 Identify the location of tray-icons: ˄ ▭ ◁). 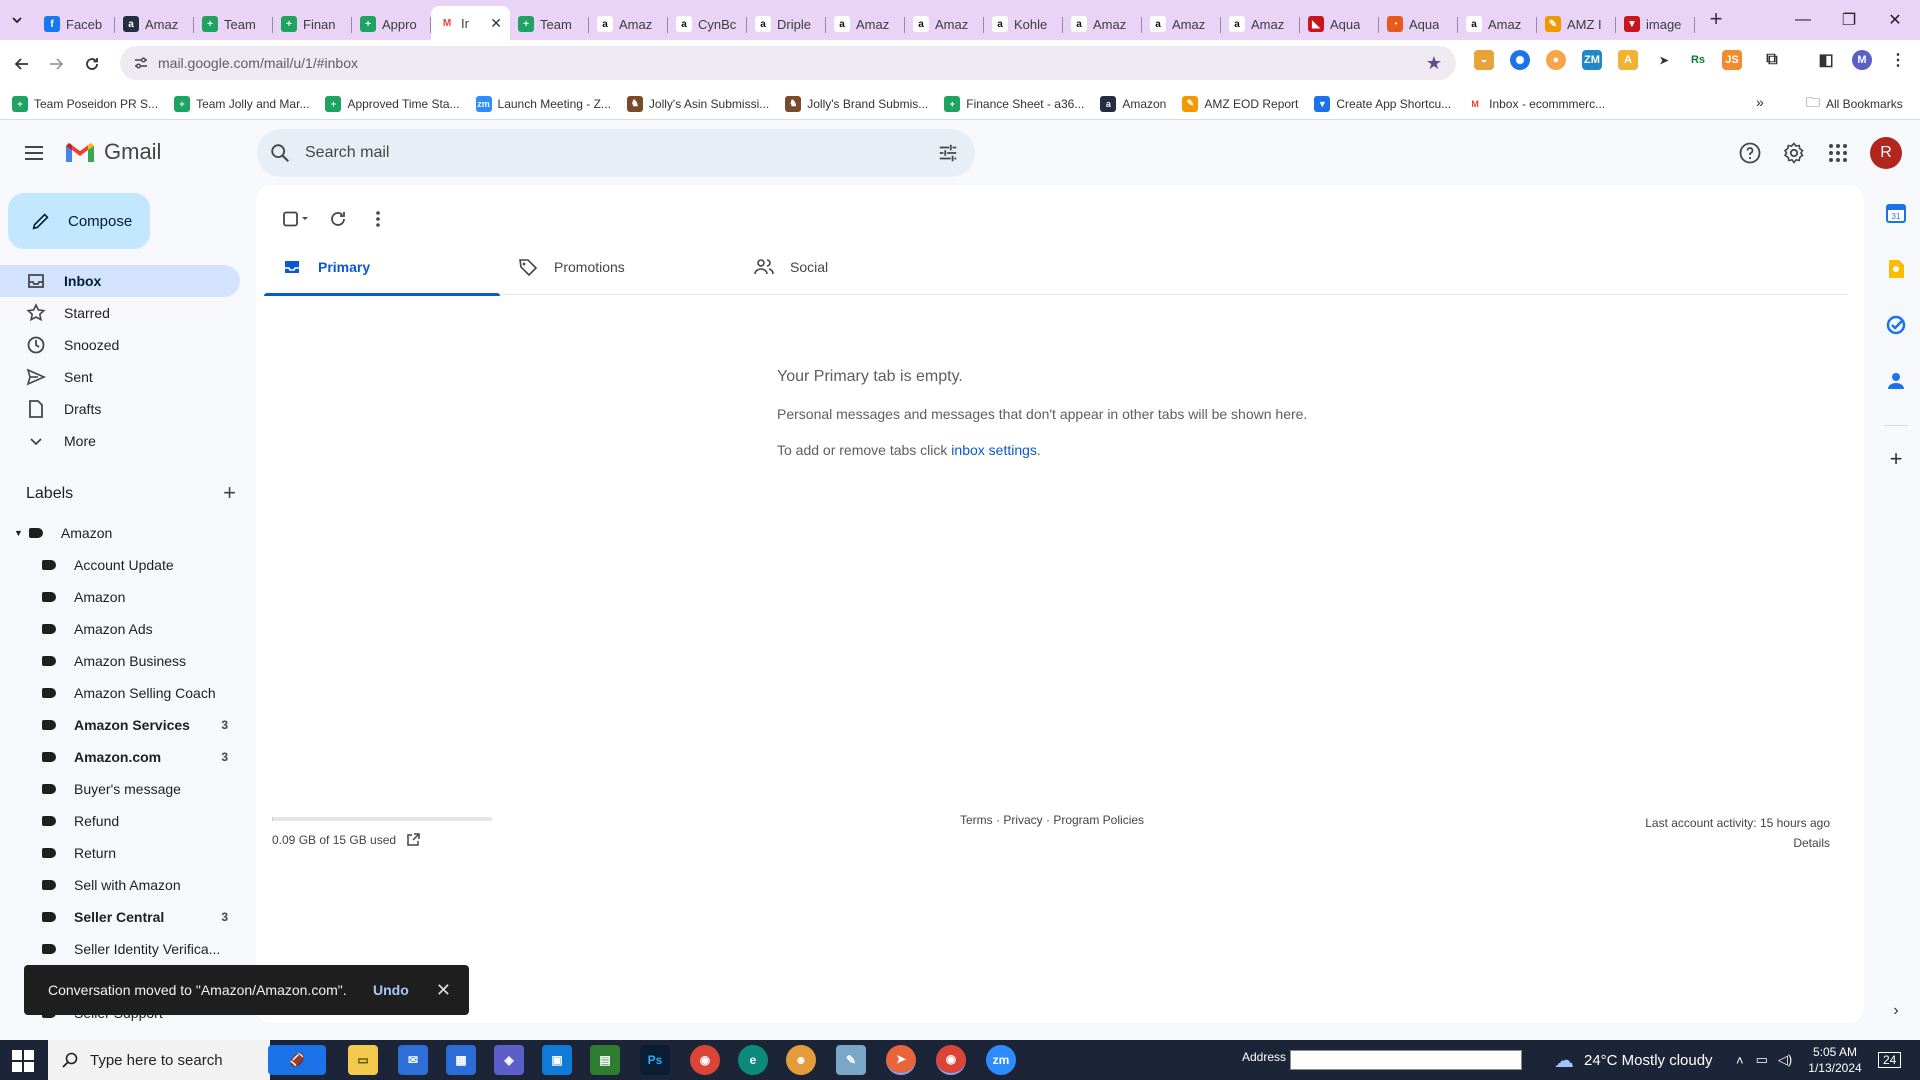
(1764, 1060).